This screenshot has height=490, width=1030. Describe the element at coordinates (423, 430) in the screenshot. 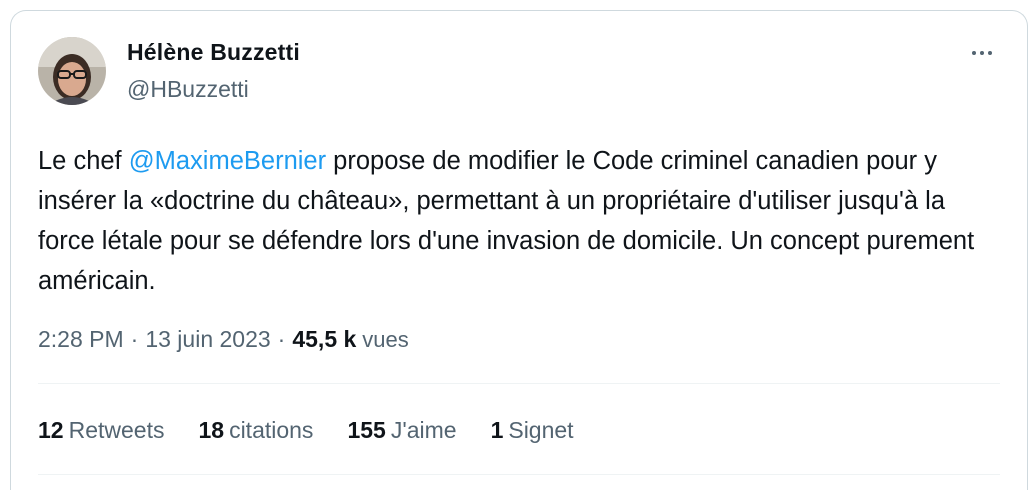

I see `likes-label: J'aime` at that location.